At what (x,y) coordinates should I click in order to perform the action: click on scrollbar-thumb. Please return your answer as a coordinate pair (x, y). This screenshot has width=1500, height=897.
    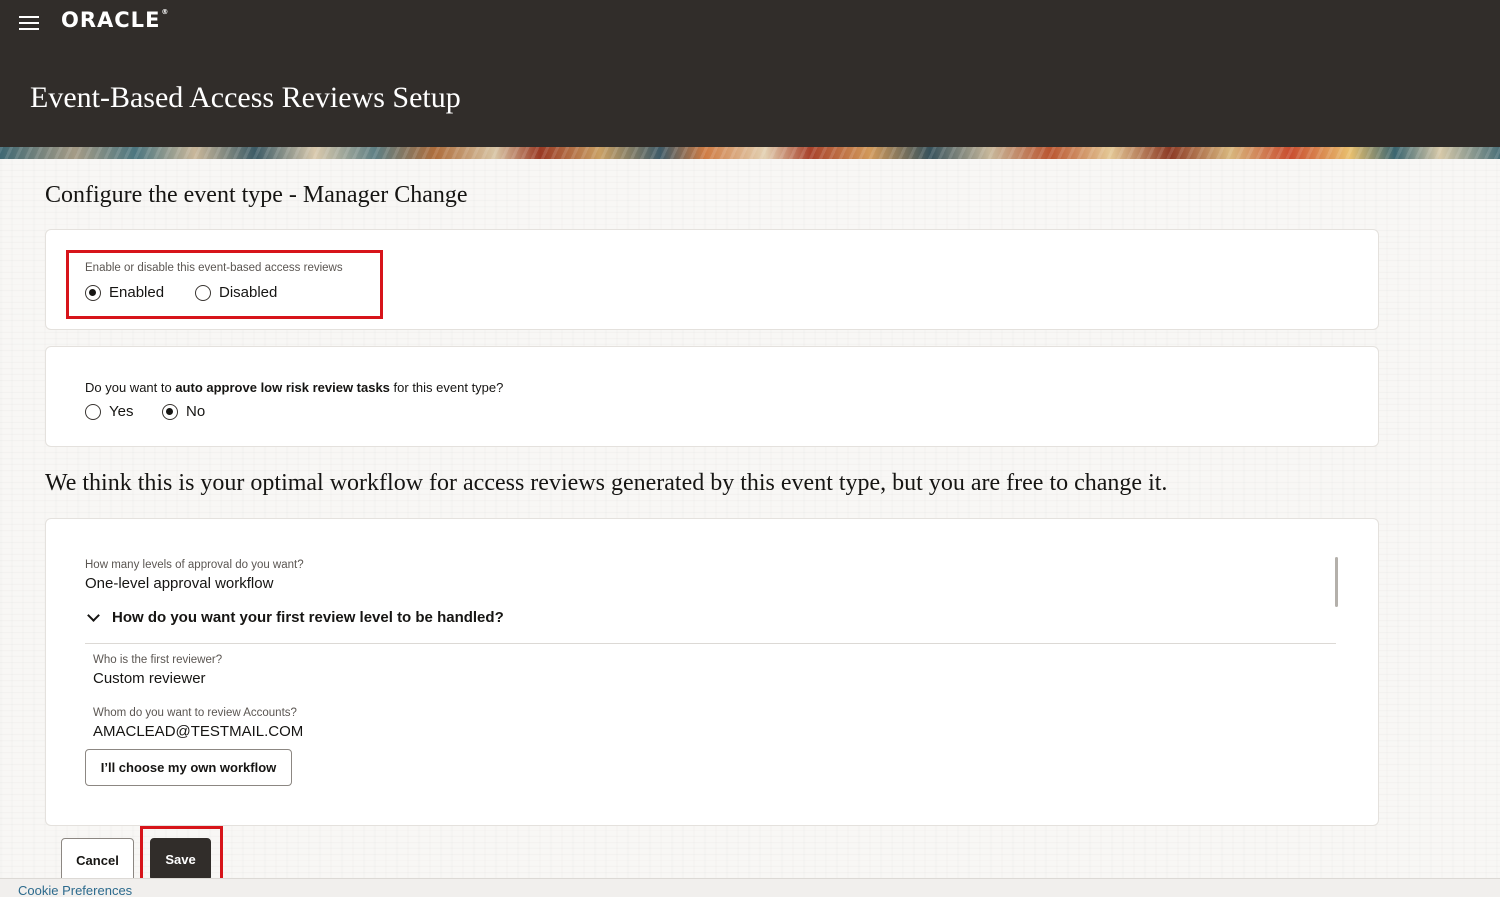
    Looking at the image, I should click on (1336, 582).